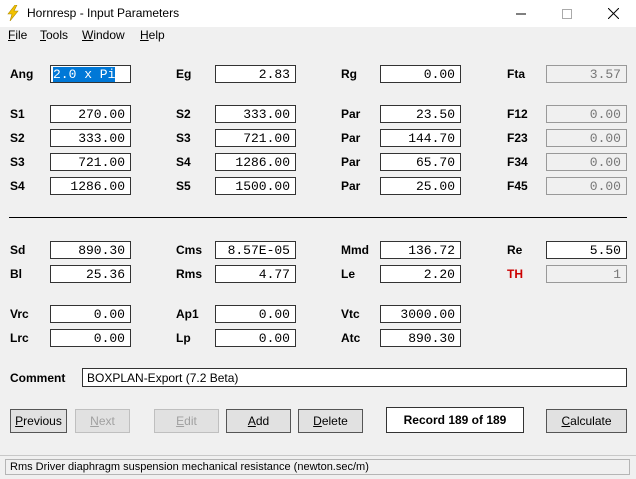 This screenshot has height=479, width=636. I want to click on field-par-3: 65.70, so click(420, 162).